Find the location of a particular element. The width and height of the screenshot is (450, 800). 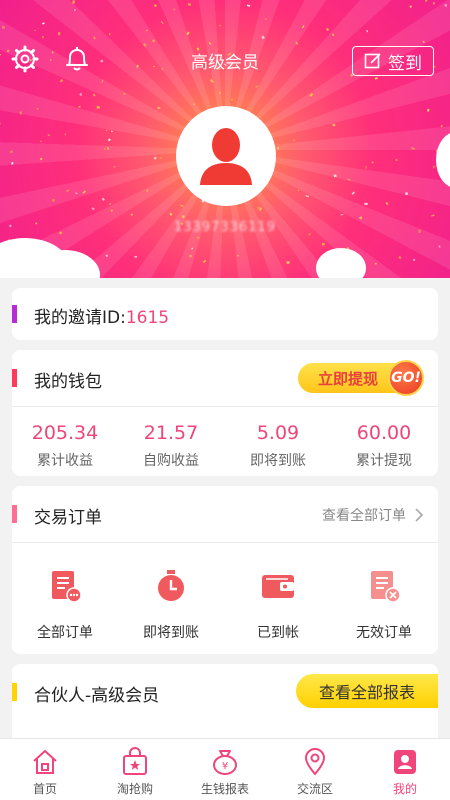

bottom-tab-bar: 首页 淘抢购 ¥ 生钱报表 交流区 我的 is located at coordinates (225, 769).